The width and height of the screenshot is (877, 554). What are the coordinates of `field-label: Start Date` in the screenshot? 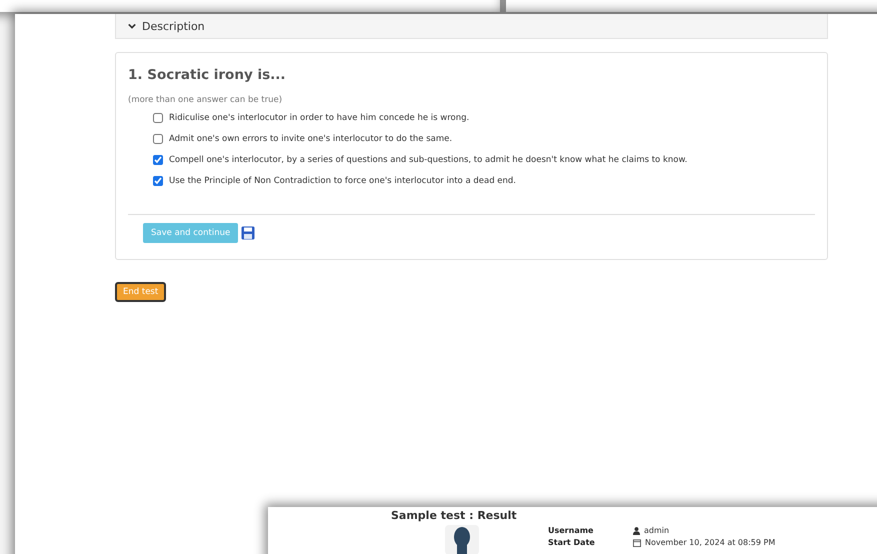 It's located at (572, 542).